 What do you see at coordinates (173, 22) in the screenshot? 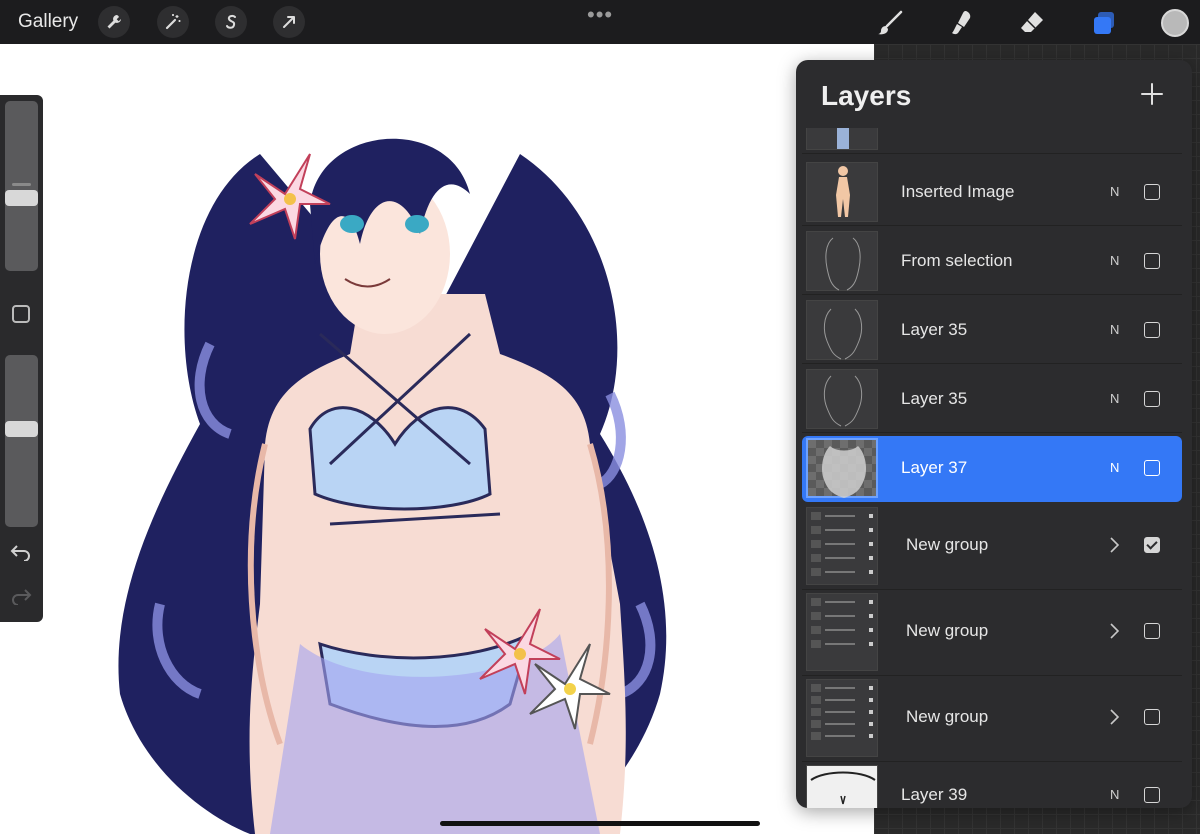
I see `magic-wand-icon` at bounding box center [173, 22].